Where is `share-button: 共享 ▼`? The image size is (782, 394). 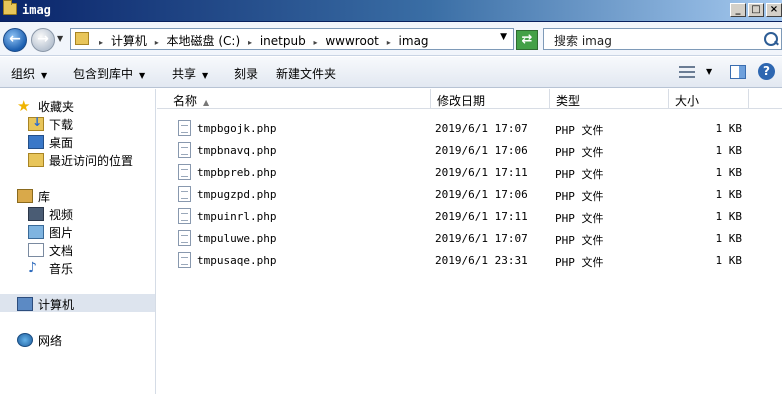
share-button: 共享 ▼ is located at coordinates (190, 73).